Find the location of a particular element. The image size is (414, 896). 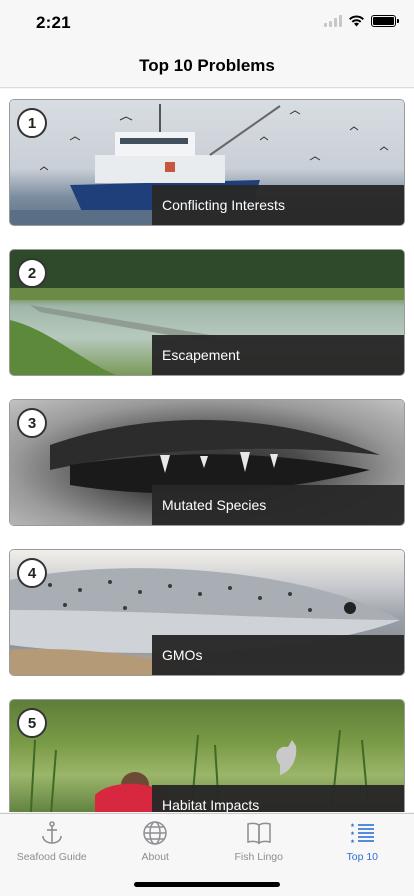

rank-badge: 1 is located at coordinates (32, 123).